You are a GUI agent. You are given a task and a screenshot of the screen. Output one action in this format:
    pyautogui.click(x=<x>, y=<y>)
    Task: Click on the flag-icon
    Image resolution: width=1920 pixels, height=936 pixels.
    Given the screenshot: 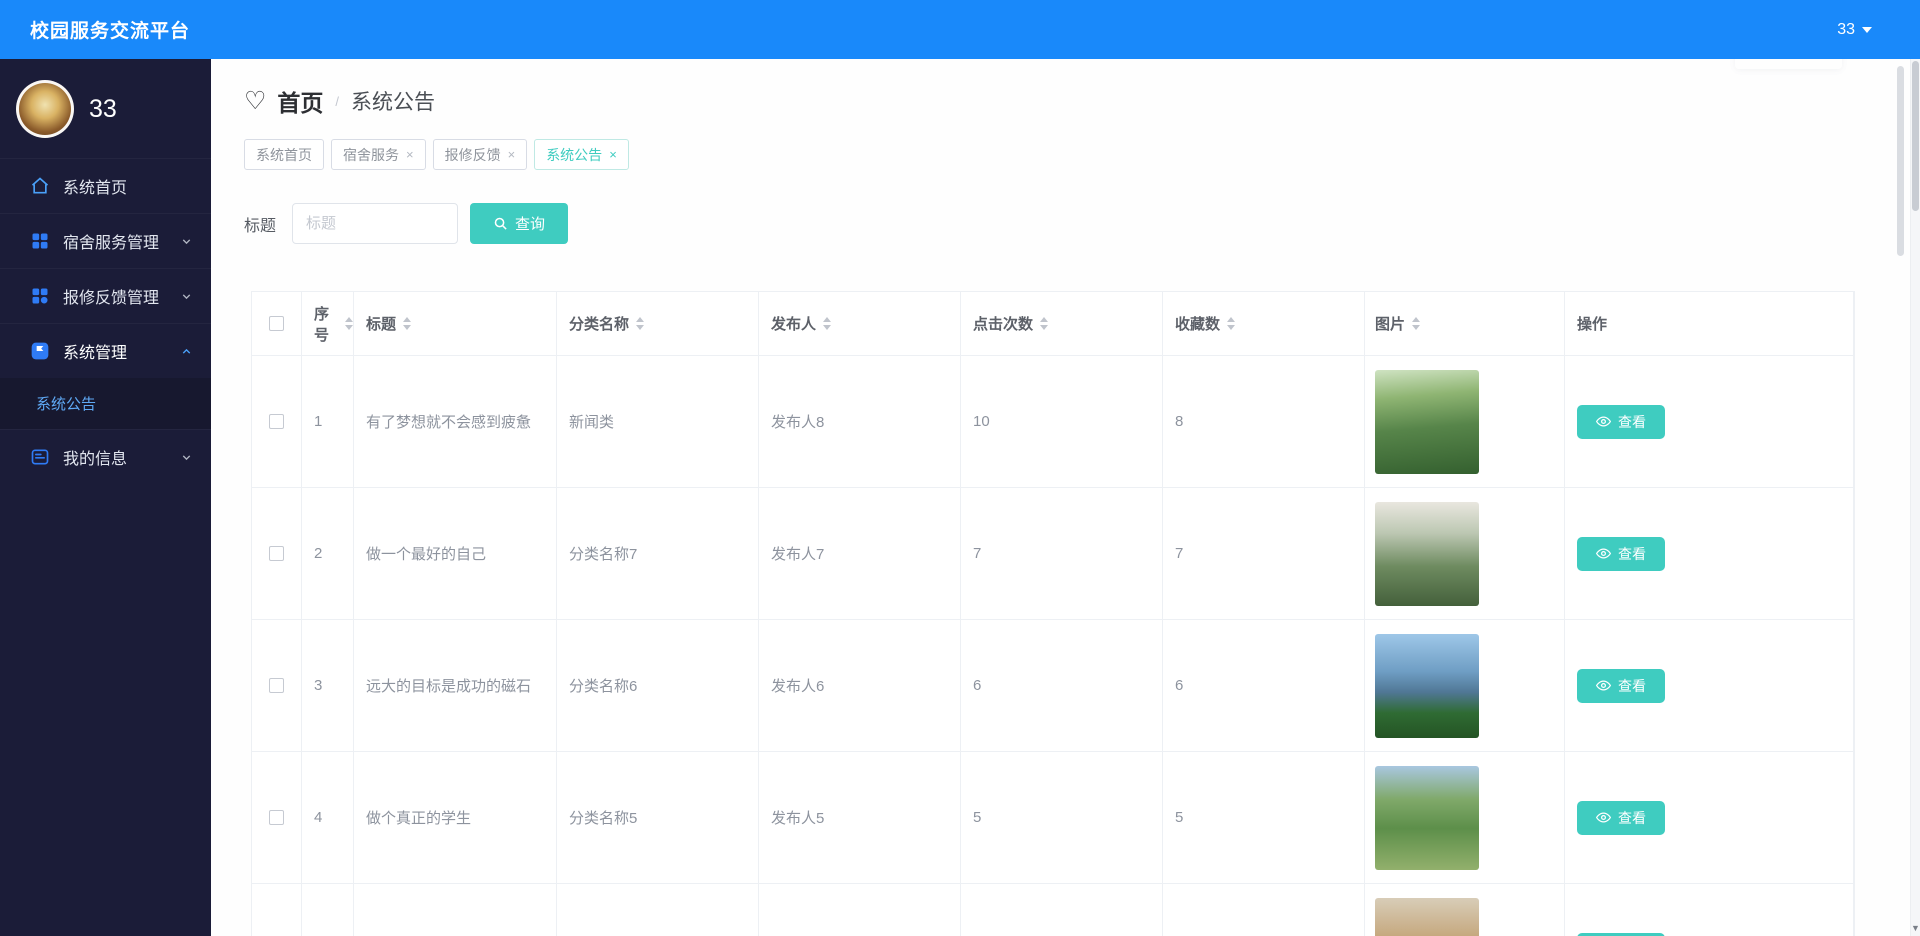 What is the action you would take?
    pyautogui.click(x=40, y=351)
    